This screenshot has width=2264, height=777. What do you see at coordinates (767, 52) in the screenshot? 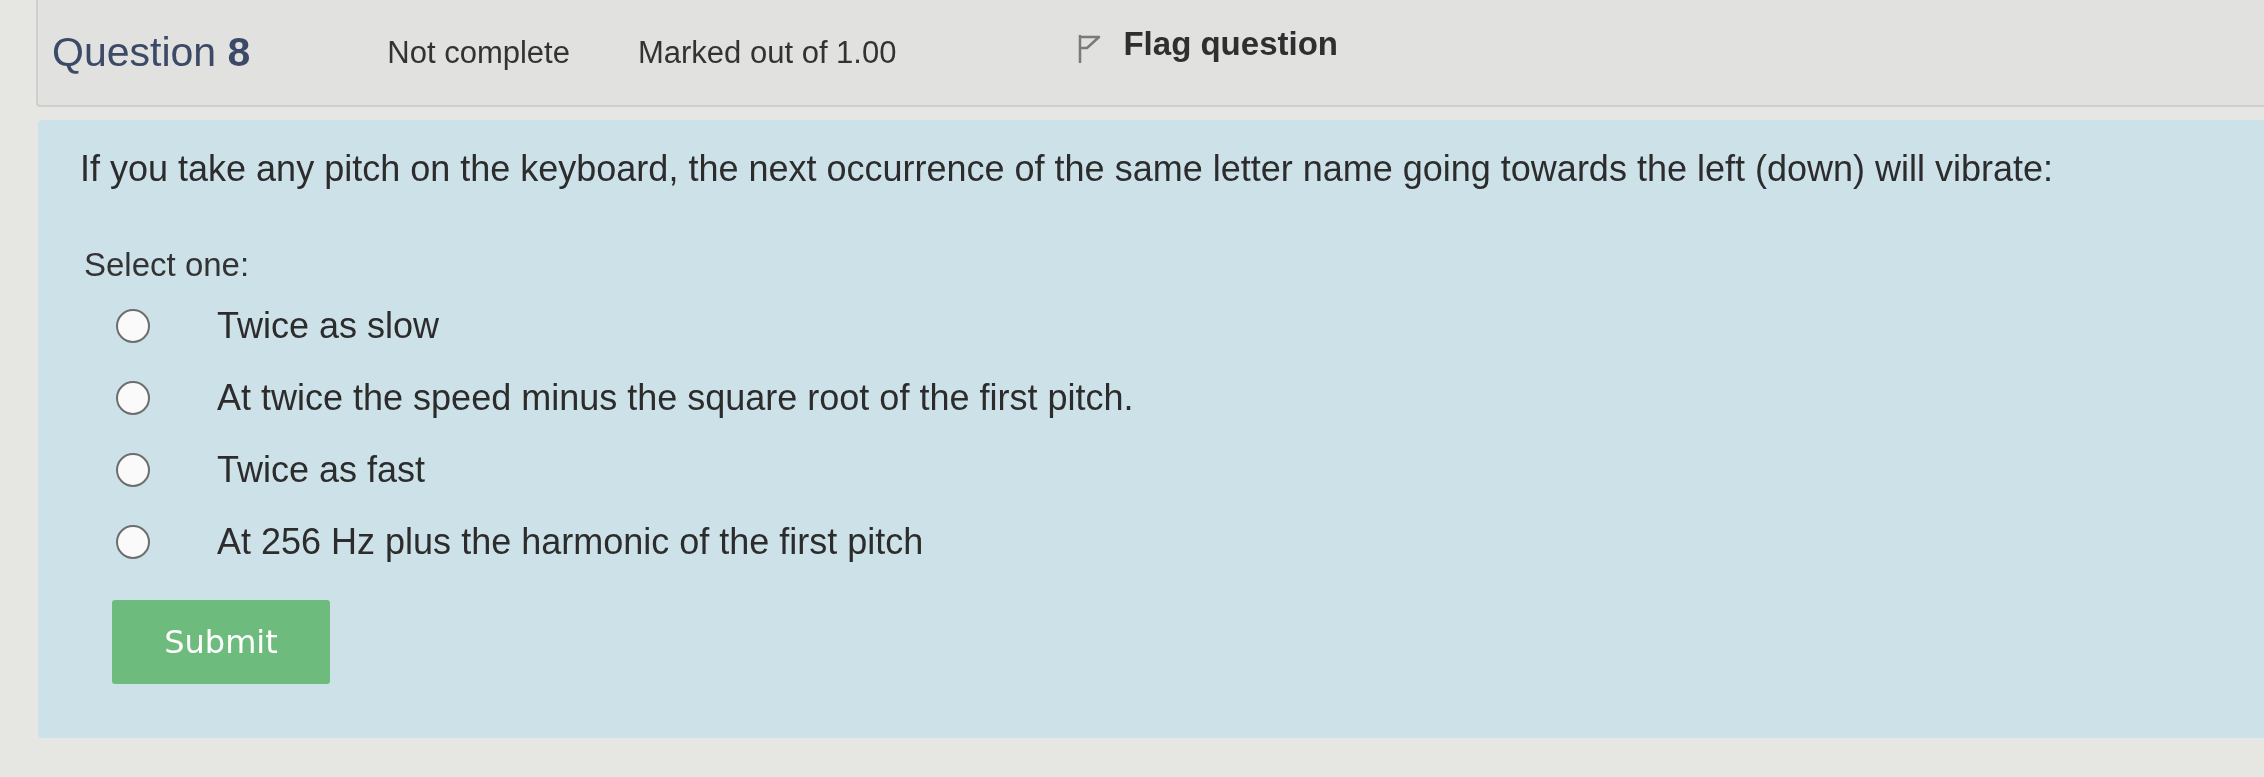
I see `question-mark: Marked out of 1.00` at bounding box center [767, 52].